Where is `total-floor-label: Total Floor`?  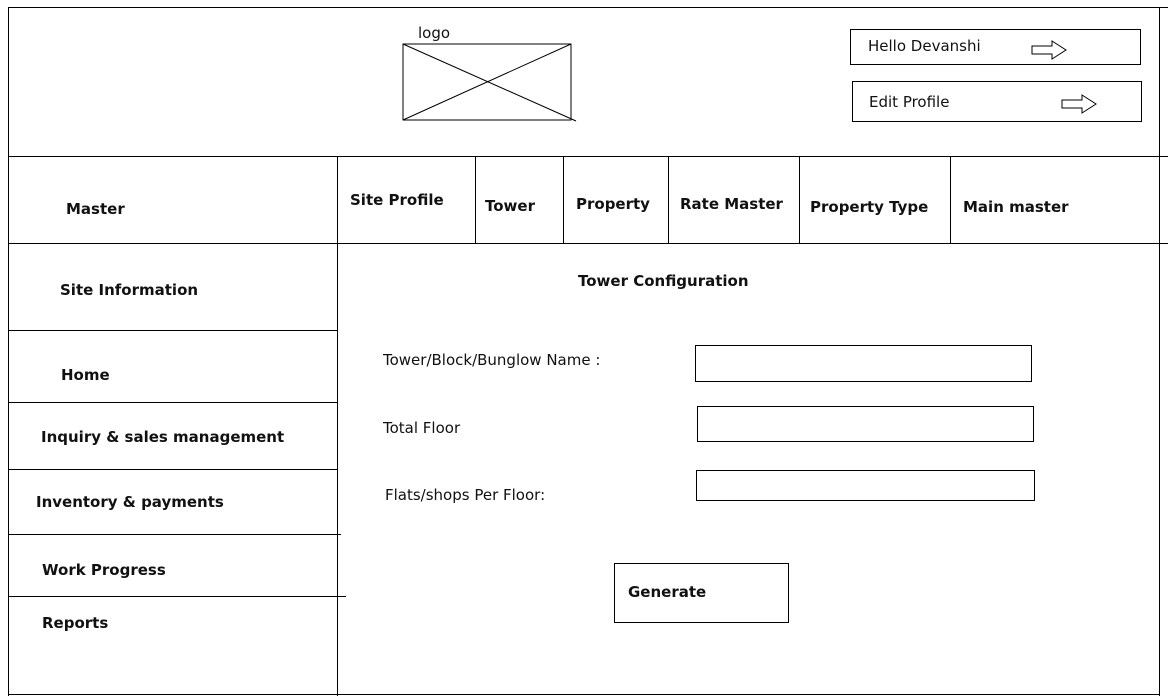
total-floor-label: Total Floor is located at coordinates (422, 428).